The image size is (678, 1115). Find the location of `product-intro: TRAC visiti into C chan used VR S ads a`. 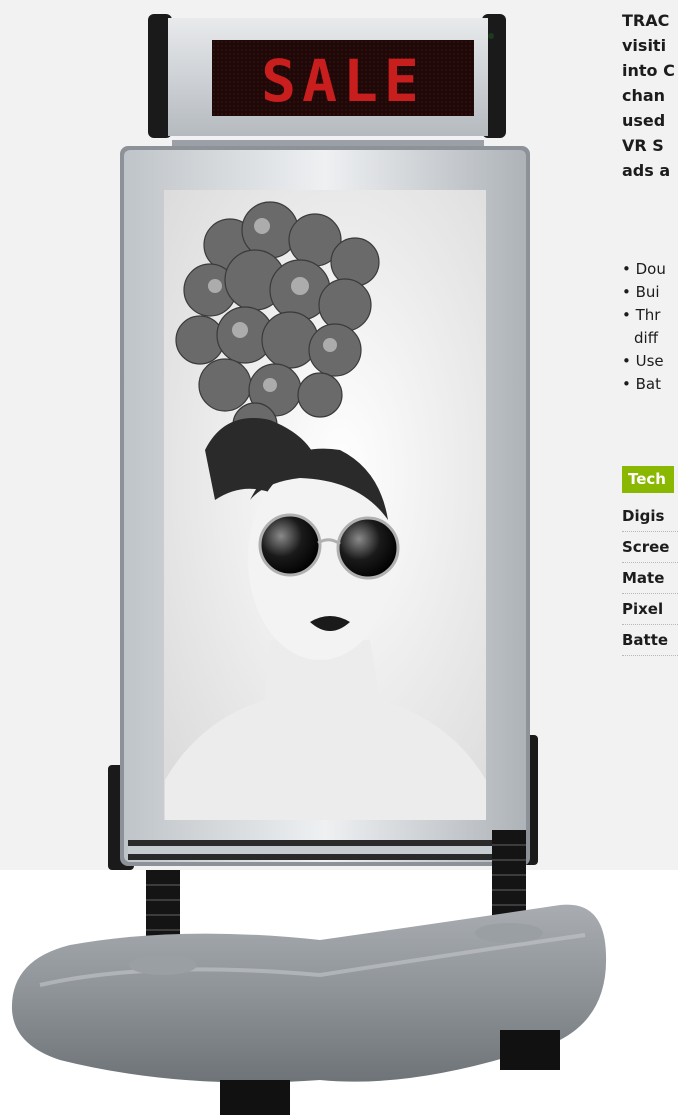

product-intro: TRAC visiti into C chan used VR S ads a is located at coordinates (650, 95).